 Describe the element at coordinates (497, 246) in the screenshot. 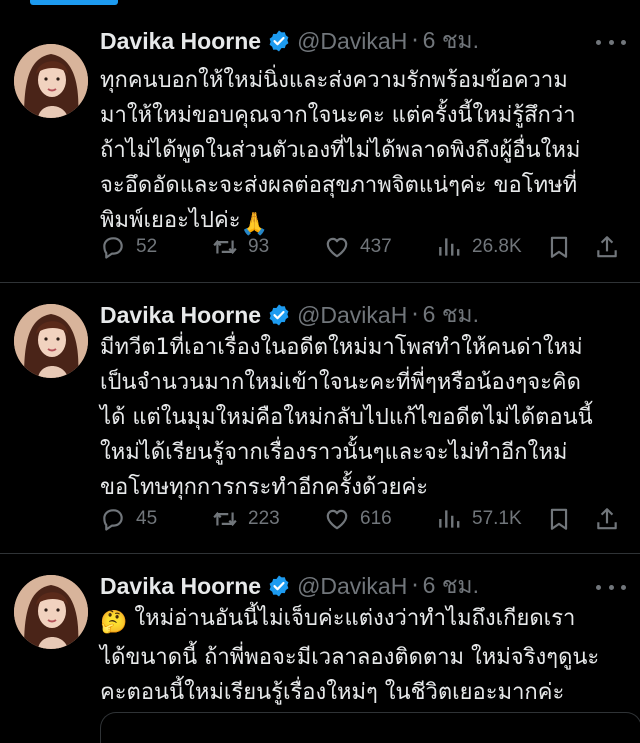

I see `views-count: 26.8K` at that location.